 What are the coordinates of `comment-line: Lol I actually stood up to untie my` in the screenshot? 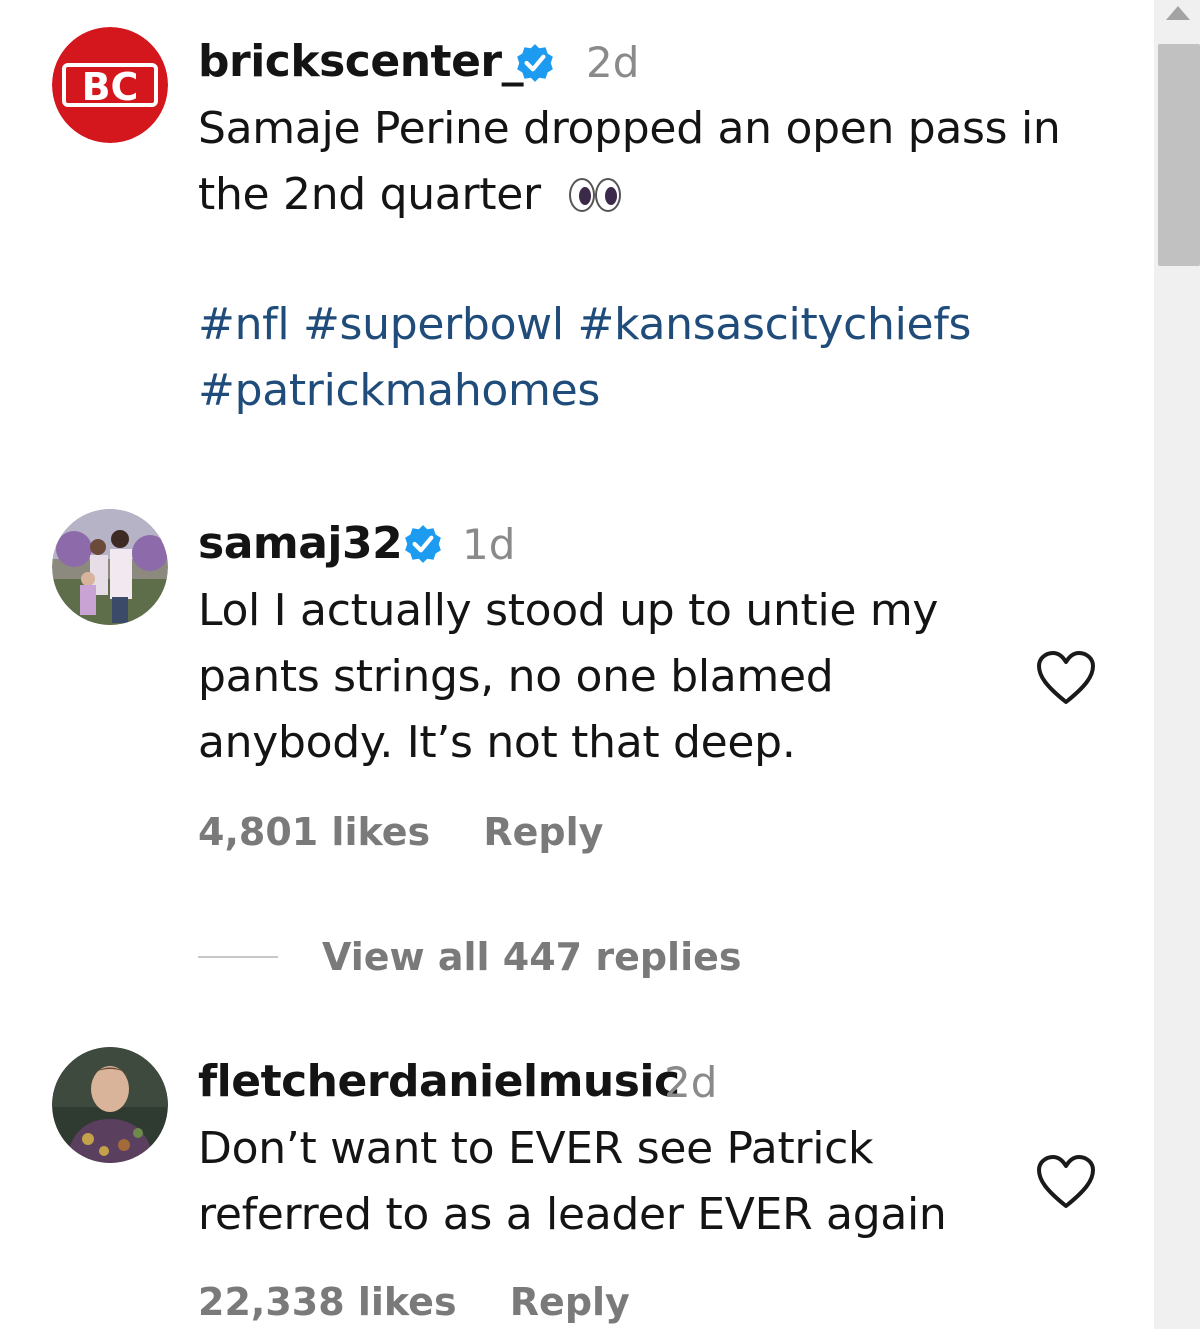 It's located at (568, 610).